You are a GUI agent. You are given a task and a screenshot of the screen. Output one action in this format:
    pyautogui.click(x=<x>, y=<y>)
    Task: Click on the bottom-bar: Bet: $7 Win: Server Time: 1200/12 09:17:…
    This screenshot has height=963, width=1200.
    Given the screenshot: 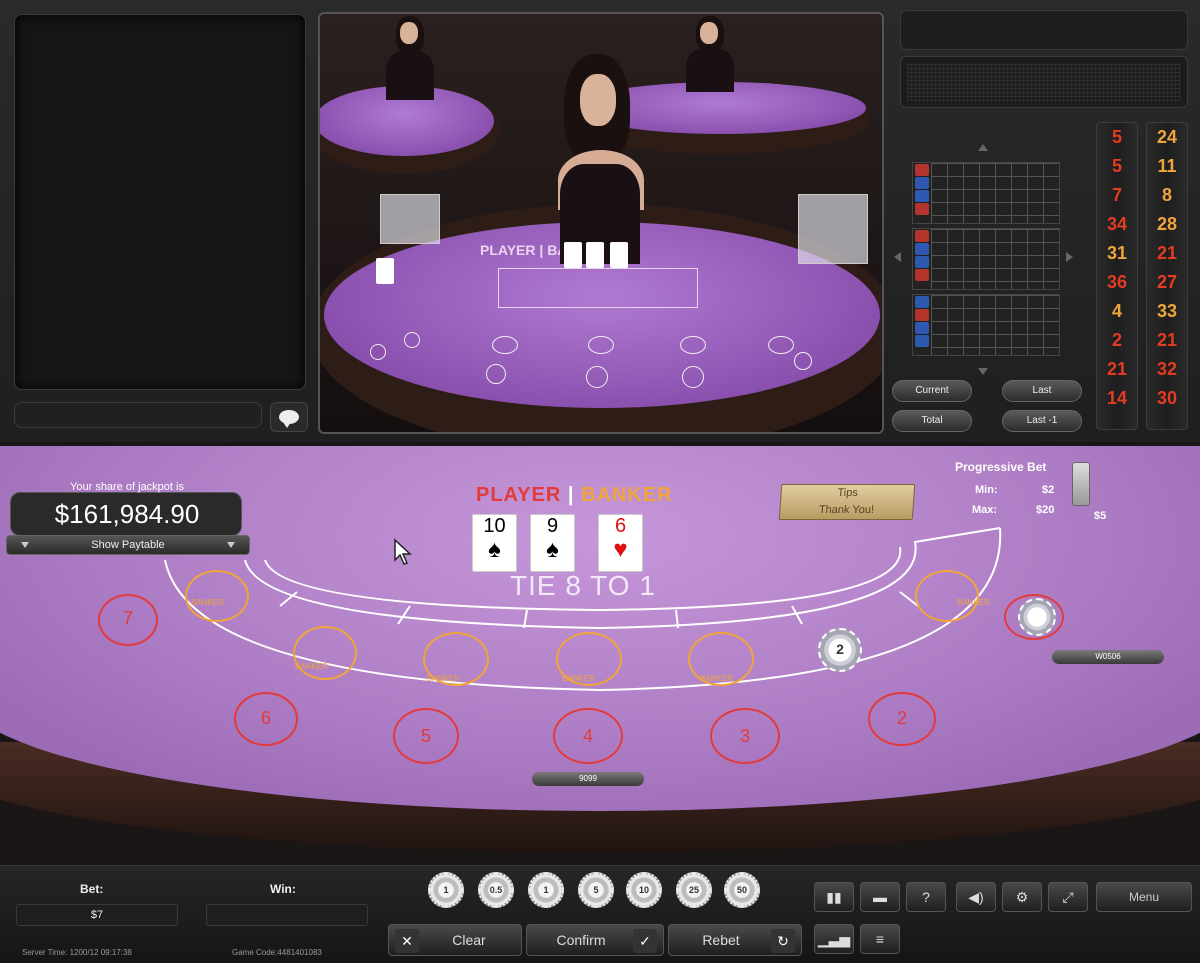 What is the action you would take?
    pyautogui.click(x=600, y=914)
    